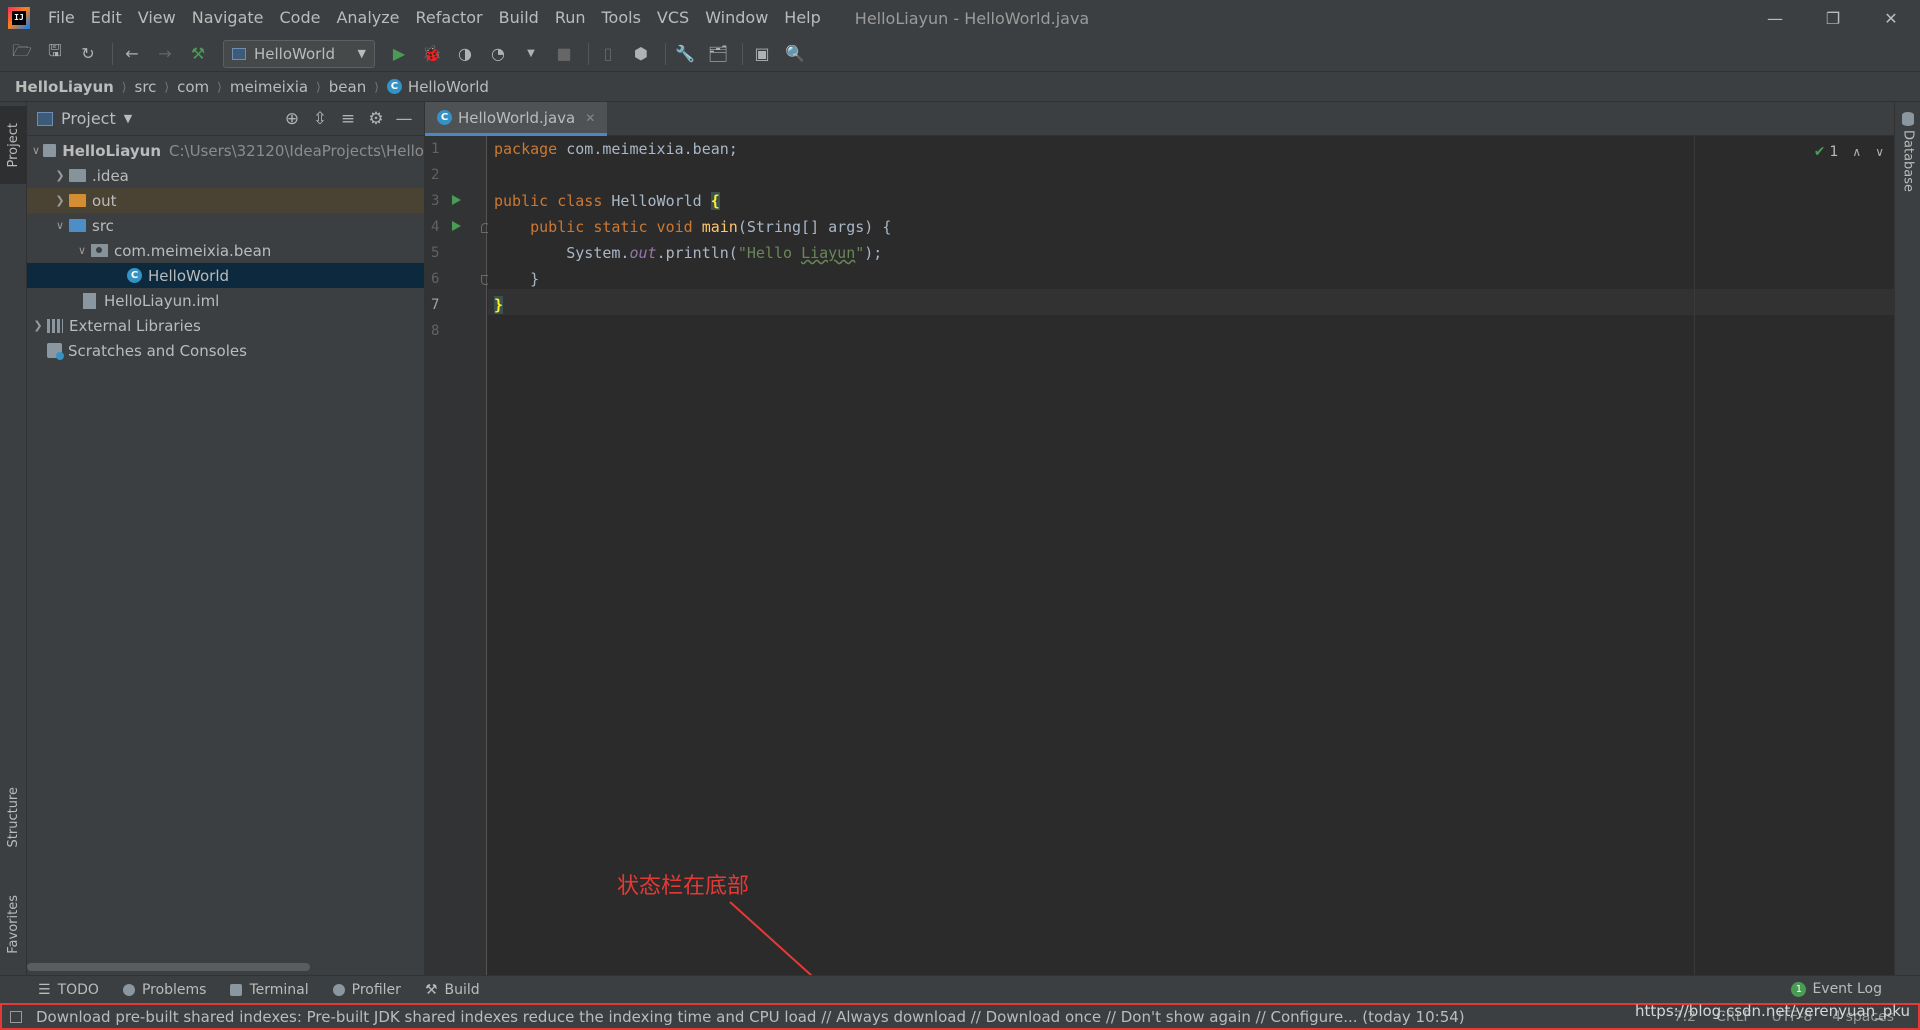 This screenshot has width=1920, height=1030. What do you see at coordinates (570, 18) in the screenshot?
I see `menu-run: Run` at bounding box center [570, 18].